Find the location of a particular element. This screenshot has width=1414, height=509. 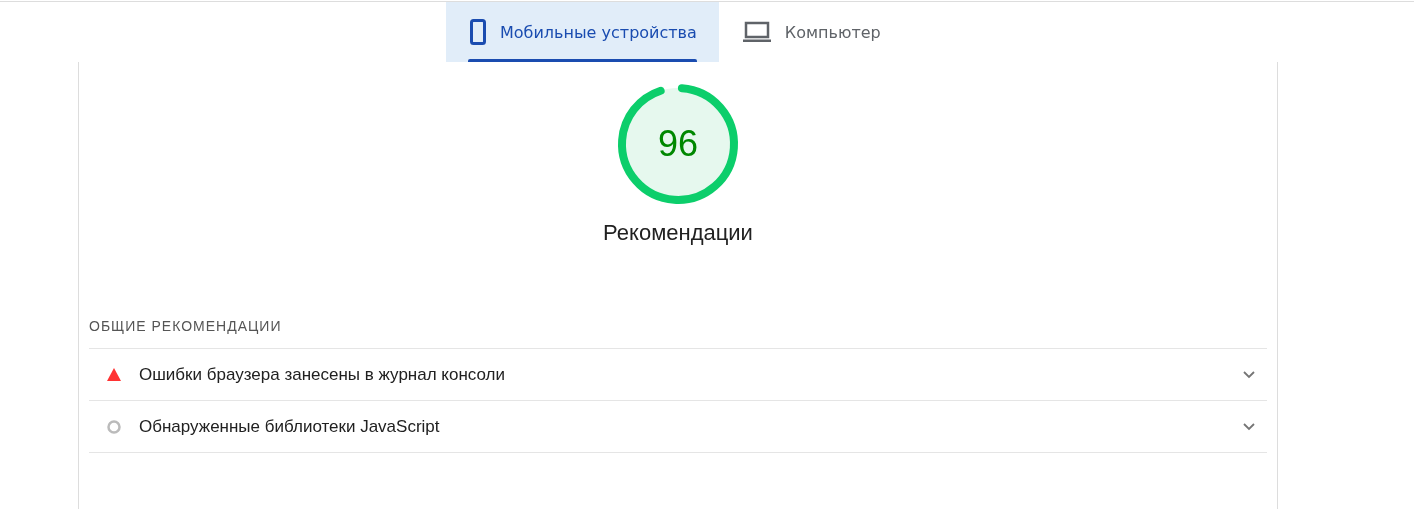

circle-icon is located at coordinates (114, 426).